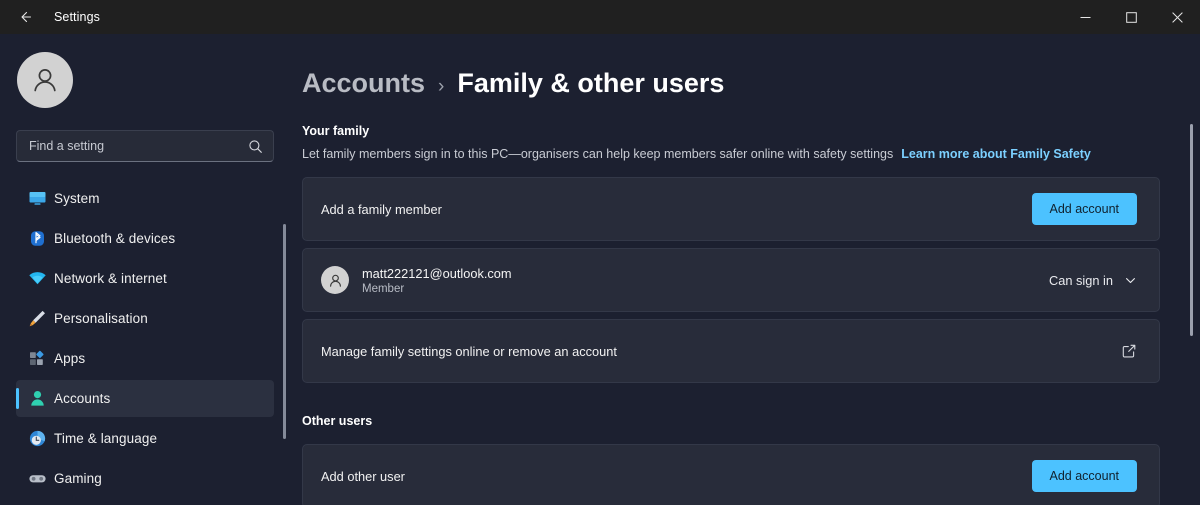 The width and height of the screenshot is (1200, 505). I want to click on close-button, so click(1177, 17).